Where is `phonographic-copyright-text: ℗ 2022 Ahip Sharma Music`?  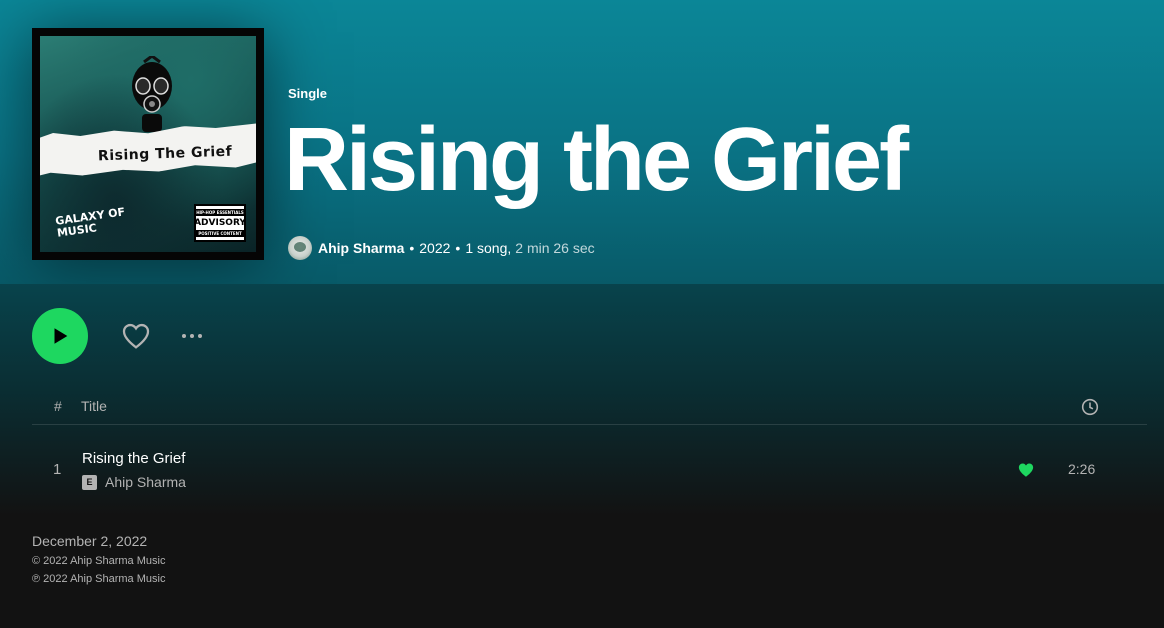
phonographic-copyright-text: ℗ 2022 Ahip Sharma Music is located at coordinates (99, 579).